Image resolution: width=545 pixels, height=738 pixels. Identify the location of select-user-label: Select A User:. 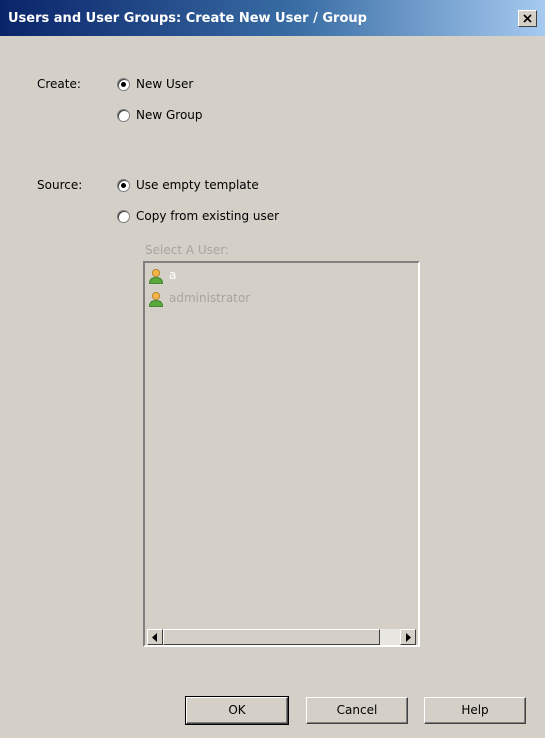
(187, 250).